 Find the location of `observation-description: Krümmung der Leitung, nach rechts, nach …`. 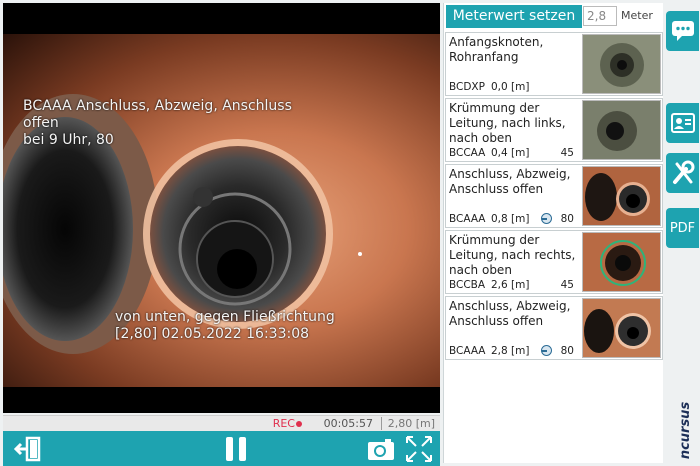

observation-description: Krümmung der Leitung, nach rechts, nach … is located at coordinates (512, 255).